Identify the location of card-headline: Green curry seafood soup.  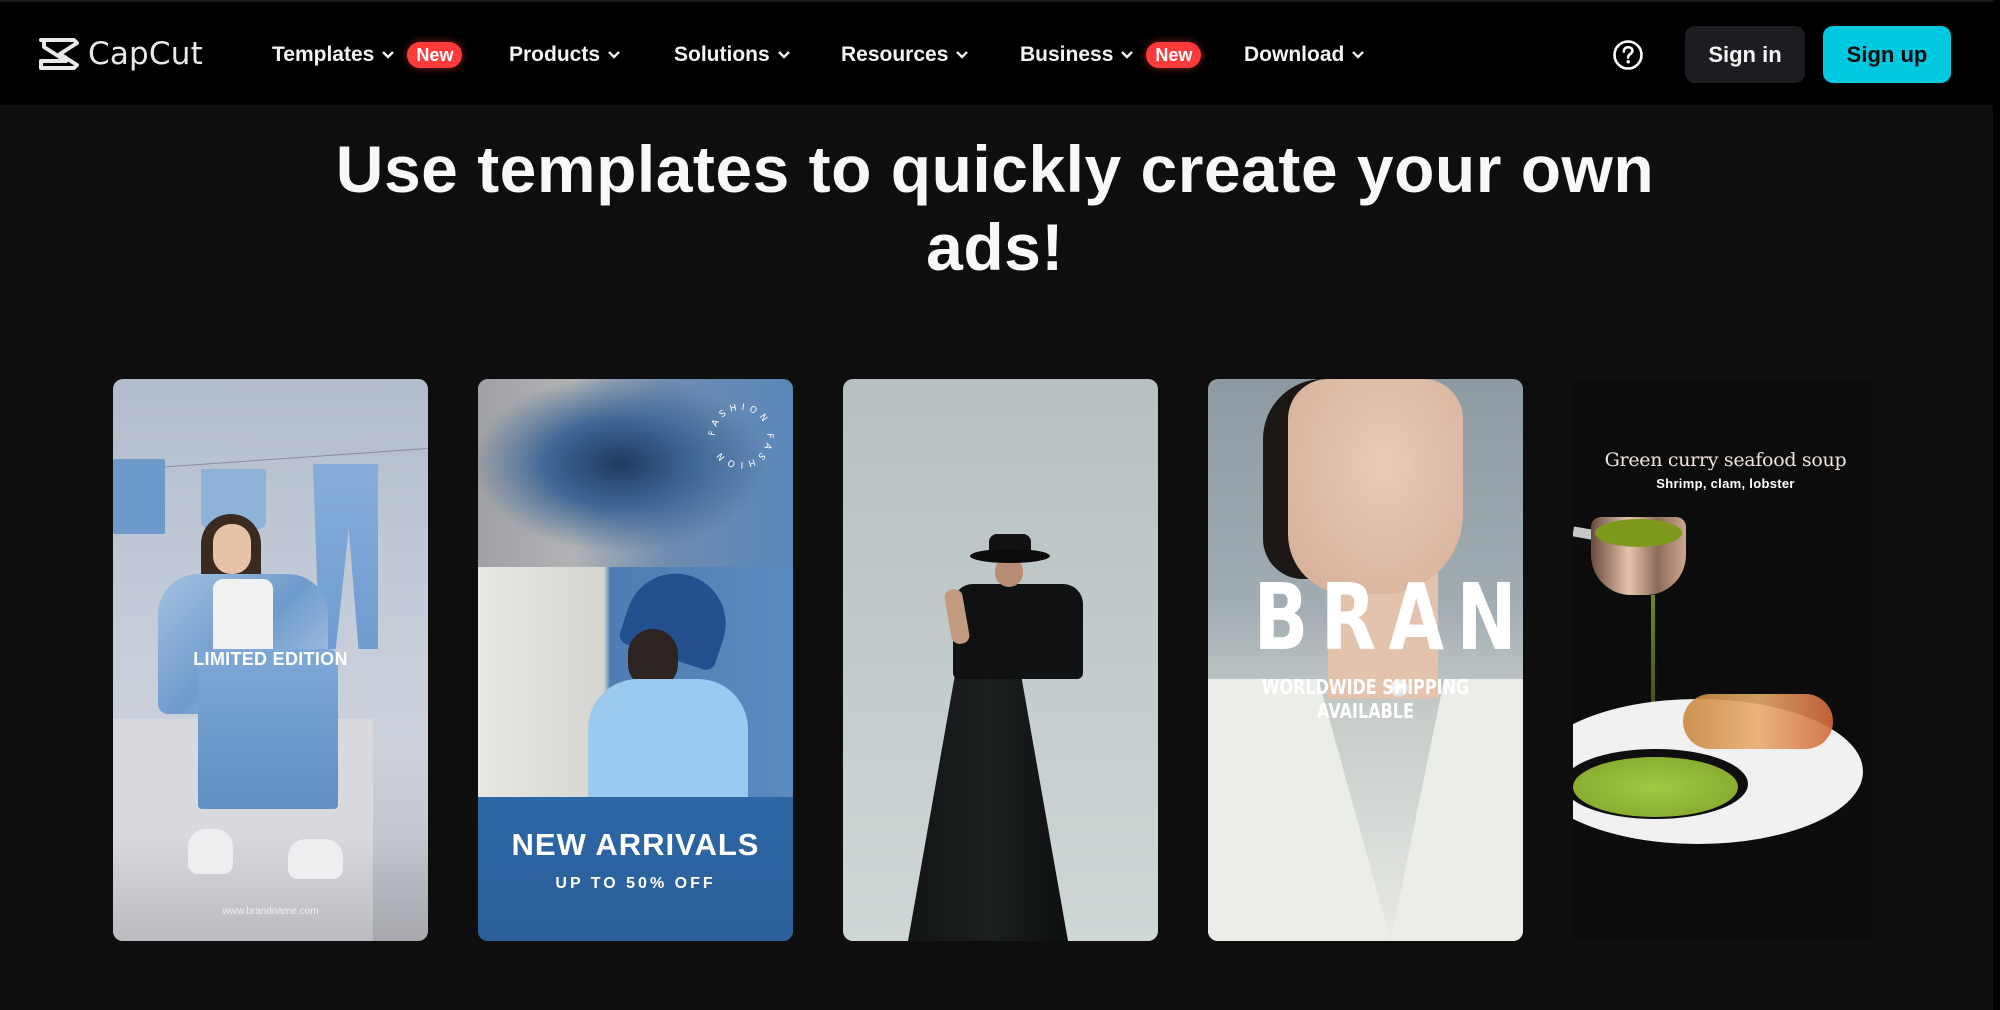
(1725, 460).